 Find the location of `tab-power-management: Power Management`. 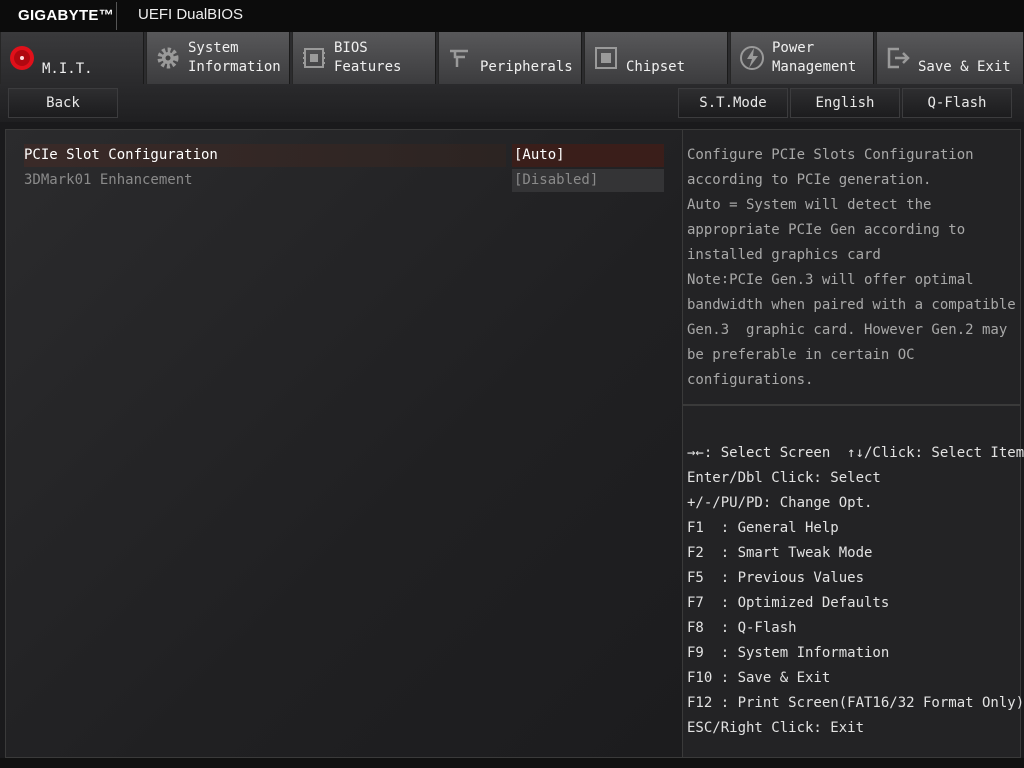

tab-power-management: Power Management is located at coordinates (802, 58).